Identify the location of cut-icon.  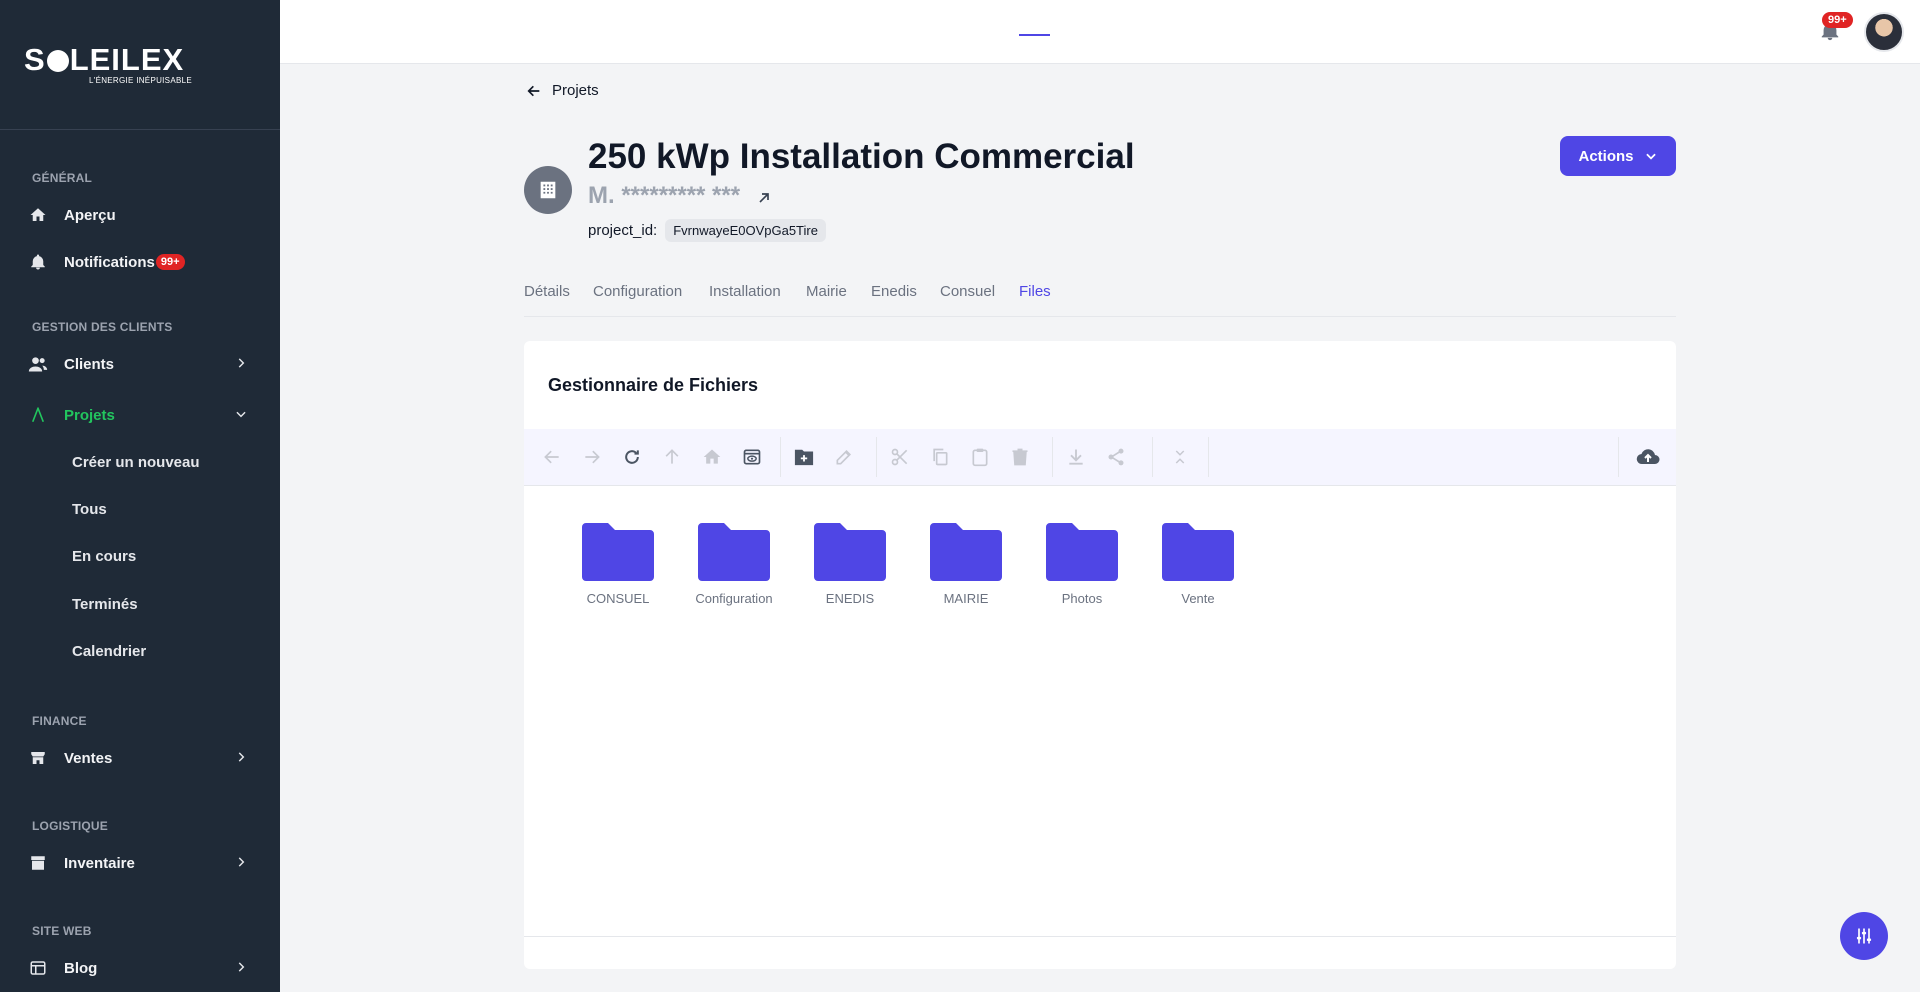
(900, 457).